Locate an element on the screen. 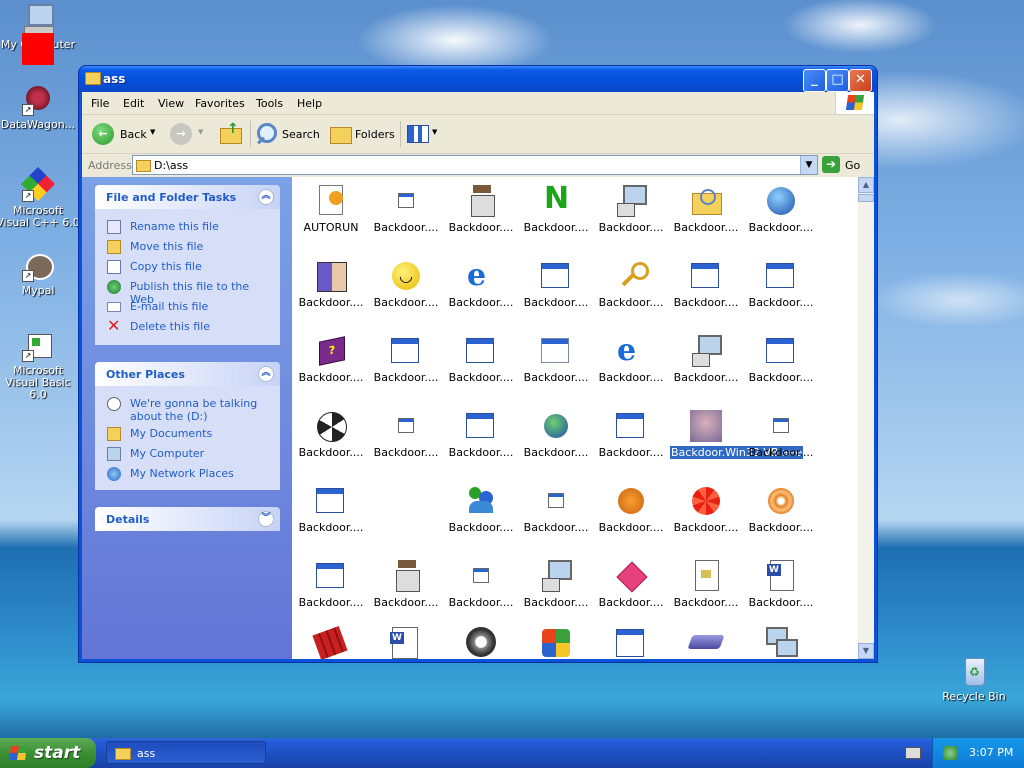 This screenshot has width=1024, height=768. task-copy-file: Copy this file is located at coordinates (187, 267).